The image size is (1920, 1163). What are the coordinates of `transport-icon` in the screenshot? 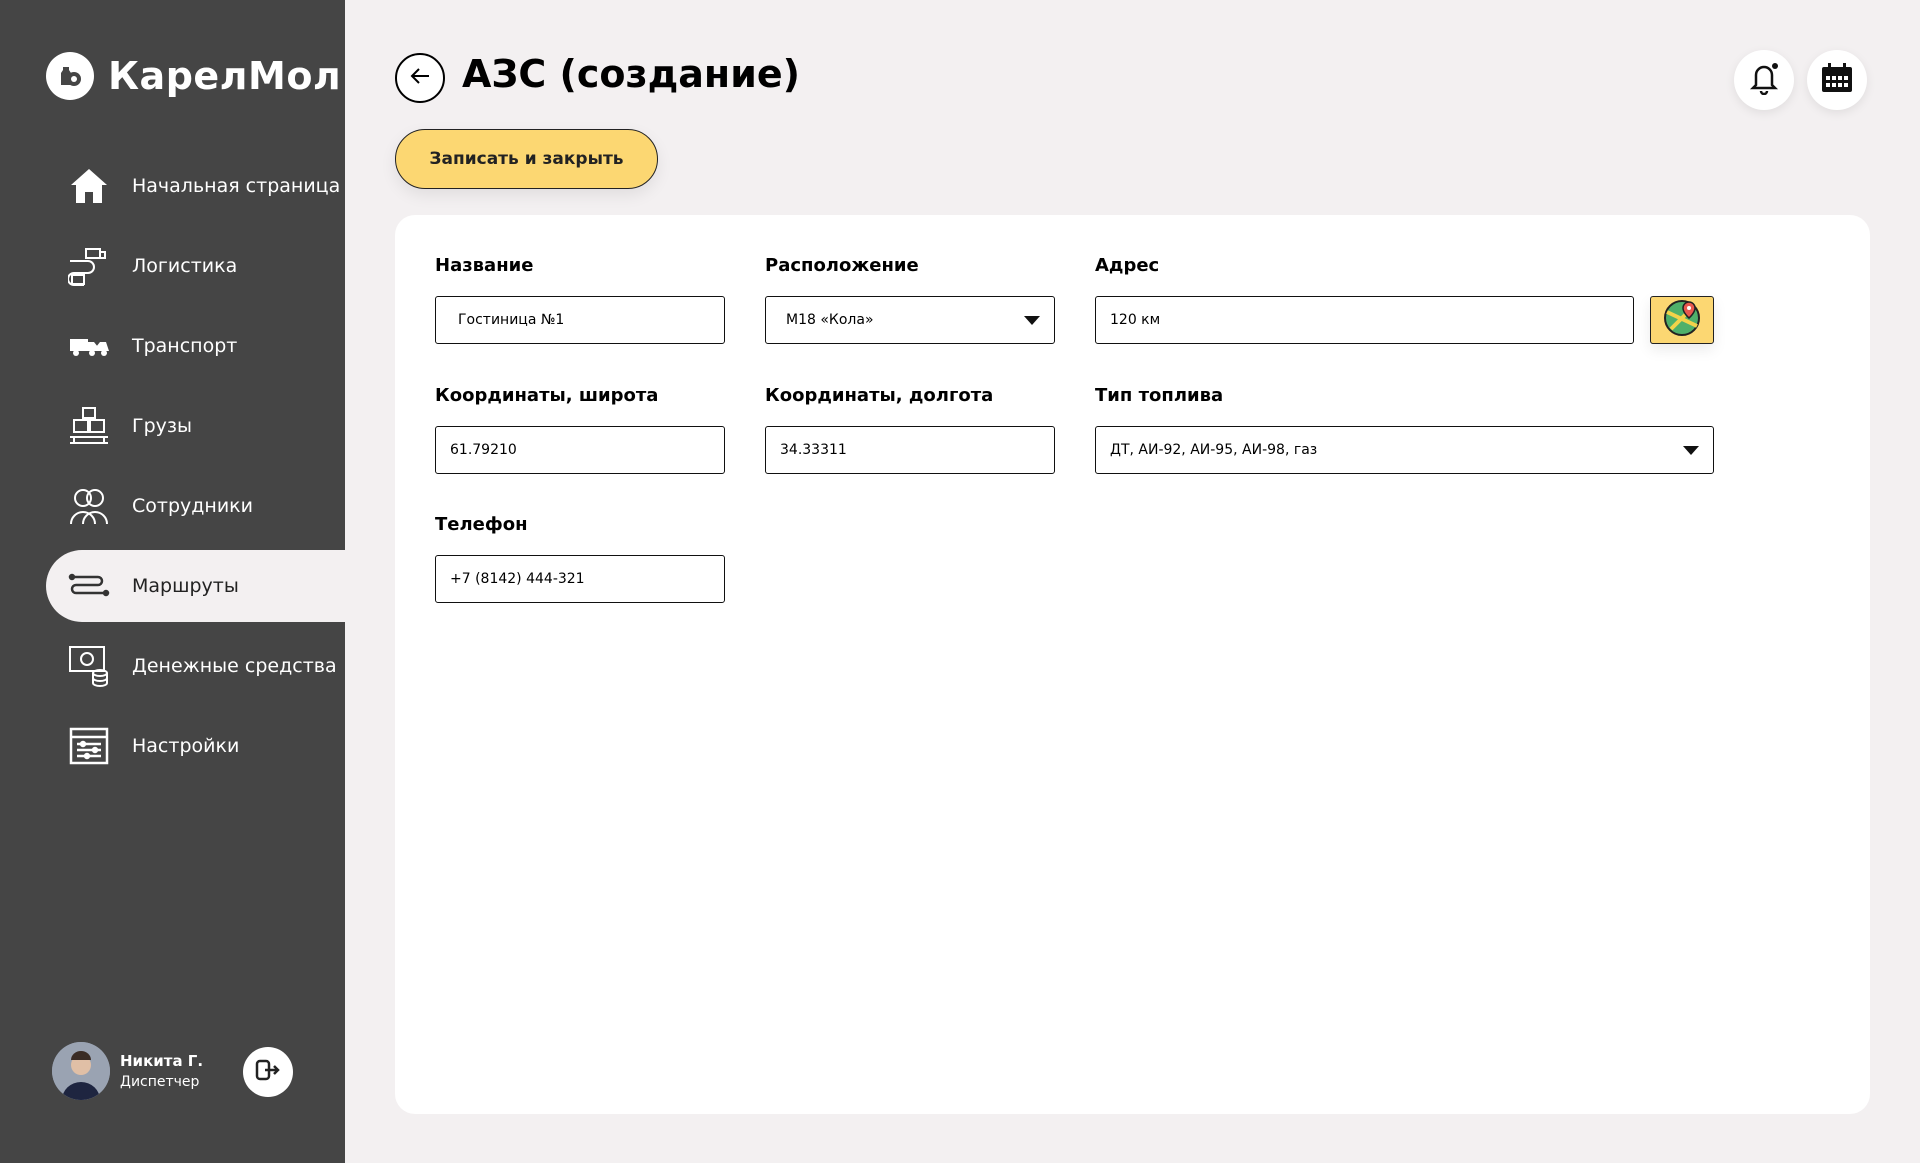 It's located at (89, 346).